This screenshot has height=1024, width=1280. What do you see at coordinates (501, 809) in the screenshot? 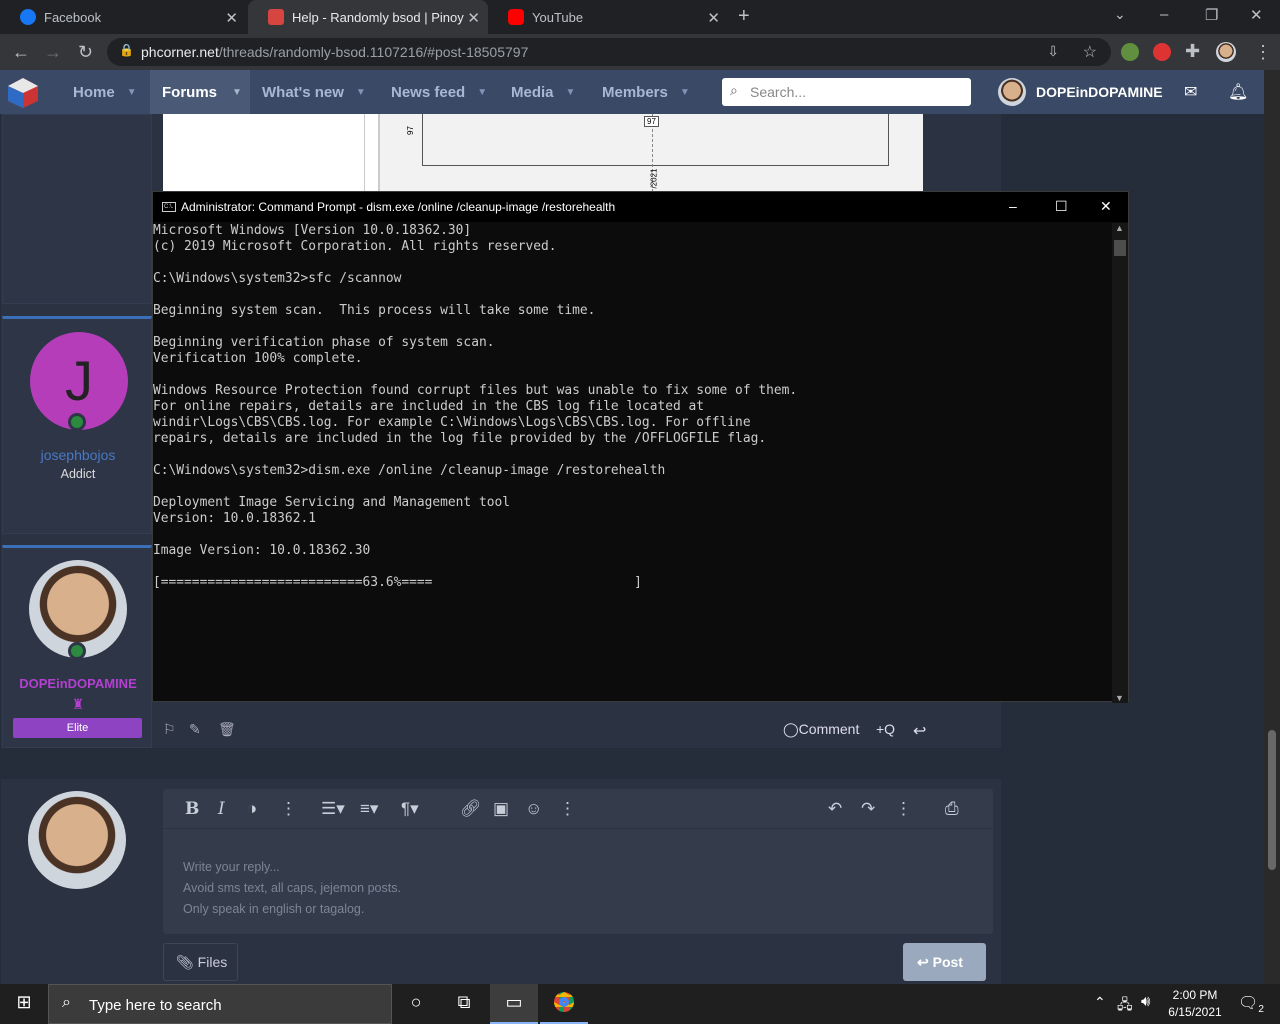
I see `image-icon: ▣` at bounding box center [501, 809].